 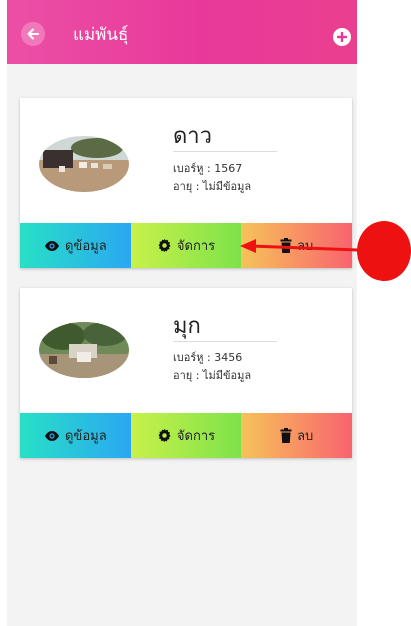 What do you see at coordinates (182, 32) in the screenshot?
I see `app-bar: แม่พันธุ์` at bounding box center [182, 32].